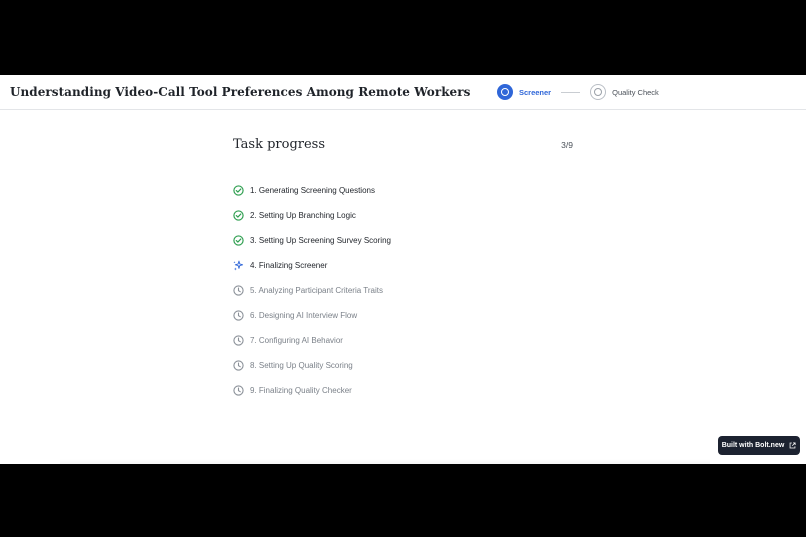 The width and height of the screenshot is (806, 537). I want to click on task-item-7: 7. Configuring AI Behavior, so click(312, 340).